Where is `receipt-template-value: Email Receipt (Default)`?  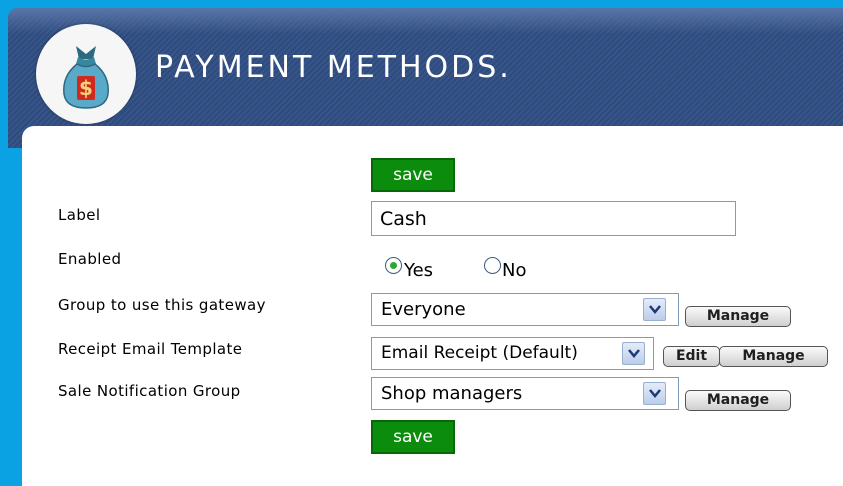 receipt-template-value: Email Receipt (Default) is located at coordinates (479, 353).